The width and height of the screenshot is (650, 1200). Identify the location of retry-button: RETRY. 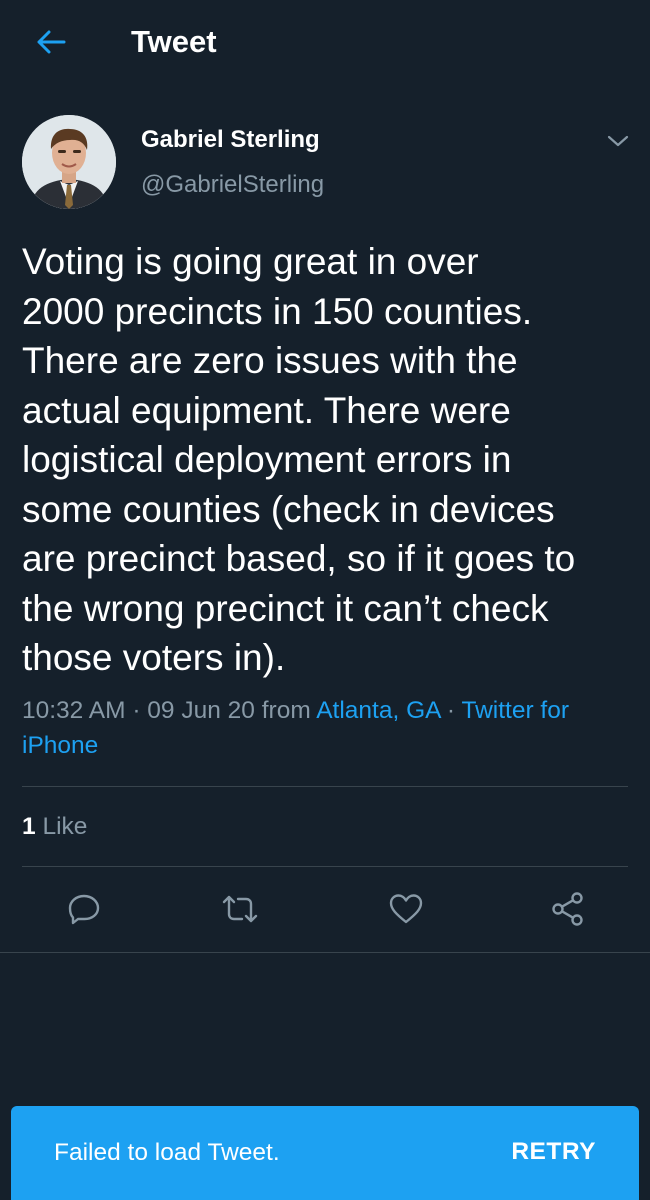
(553, 1152).